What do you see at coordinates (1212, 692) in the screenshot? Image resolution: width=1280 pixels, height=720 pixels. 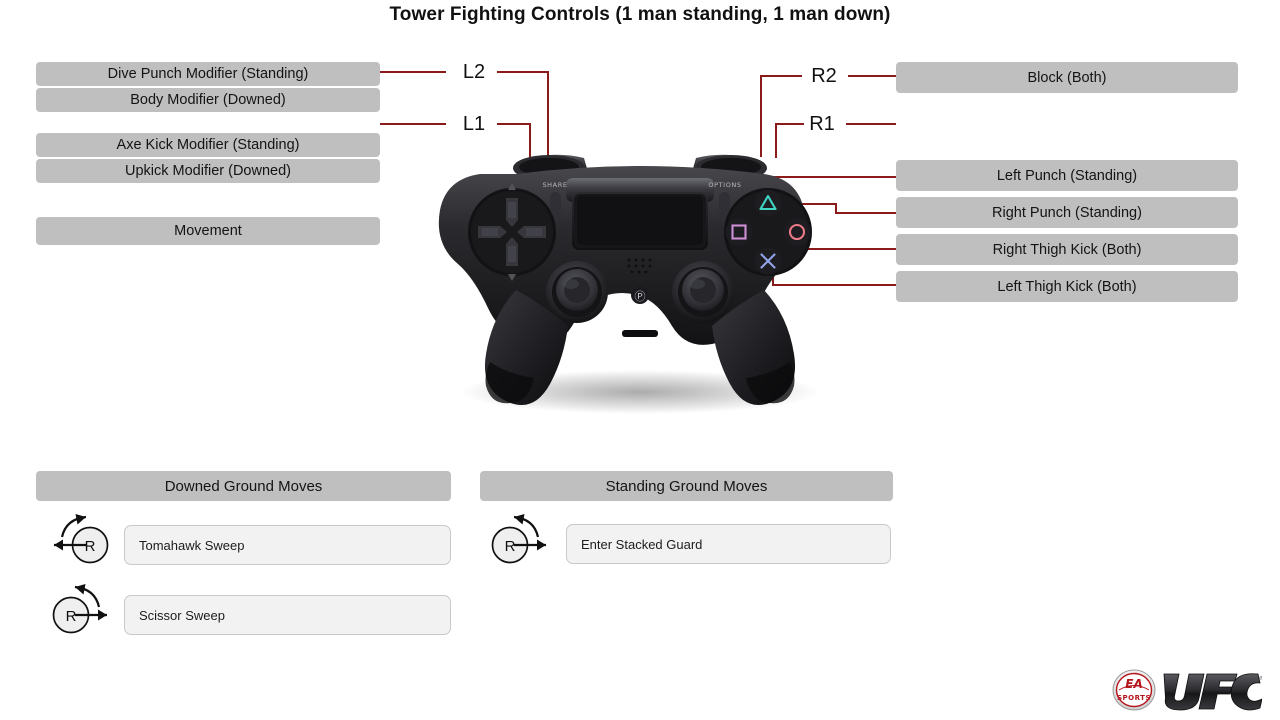 I see `ufc-wordmark` at bounding box center [1212, 692].